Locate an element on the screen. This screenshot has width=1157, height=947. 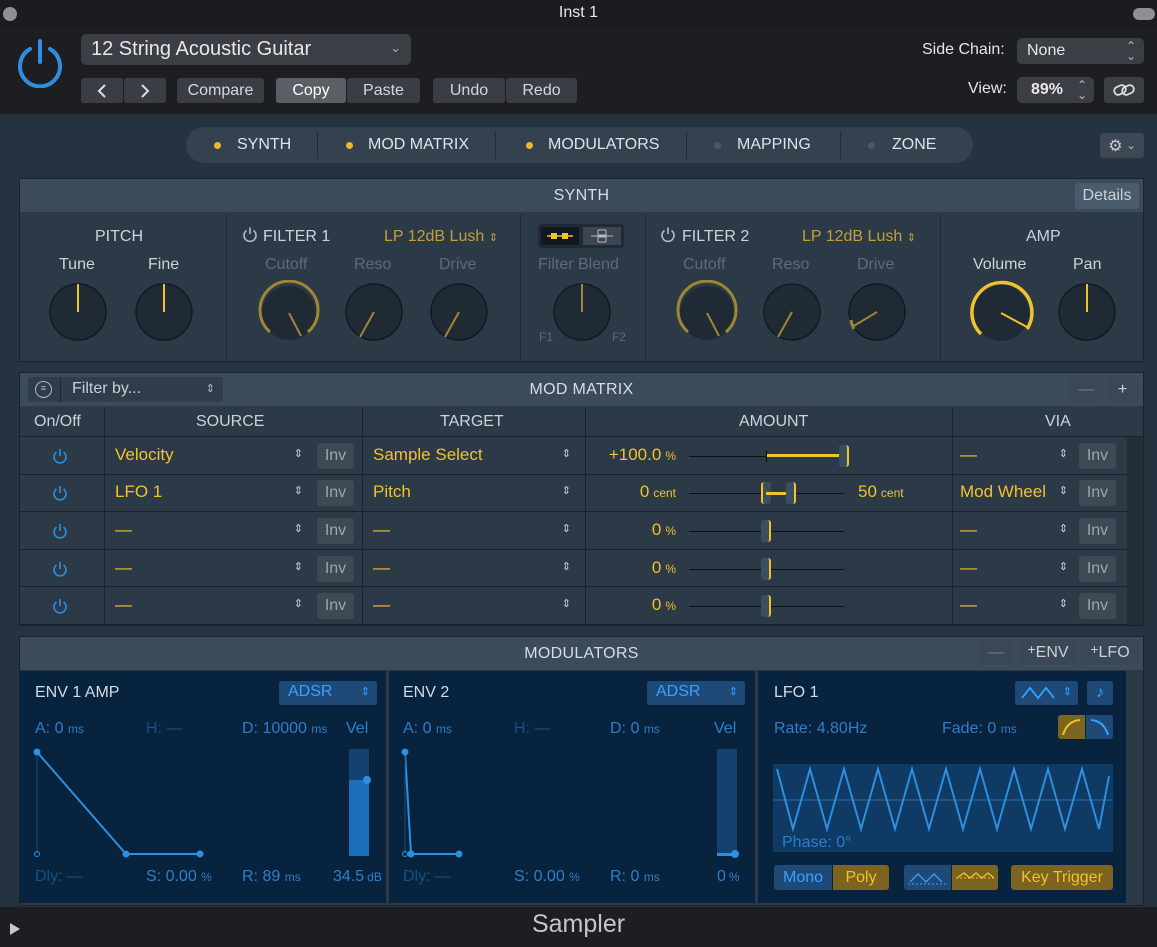
env1-attack: A: 0 ms is located at coordinates (59, 729).